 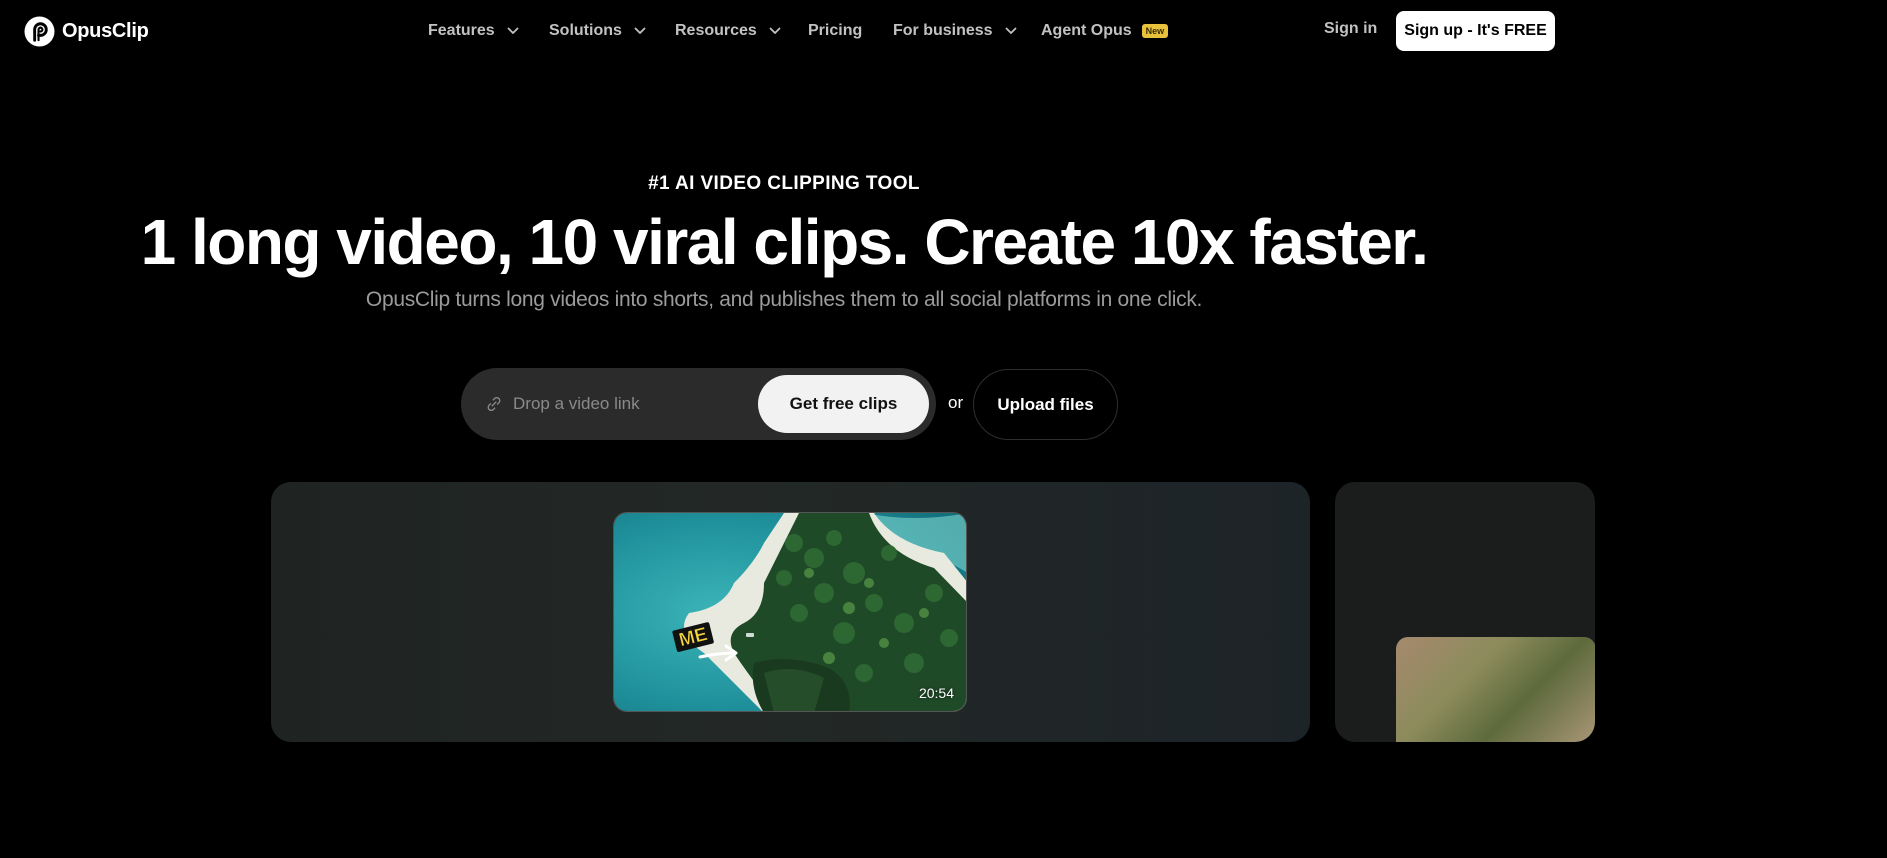 I want to click on nav-item-label: Agent Opus, so click(x=1086, y=30).